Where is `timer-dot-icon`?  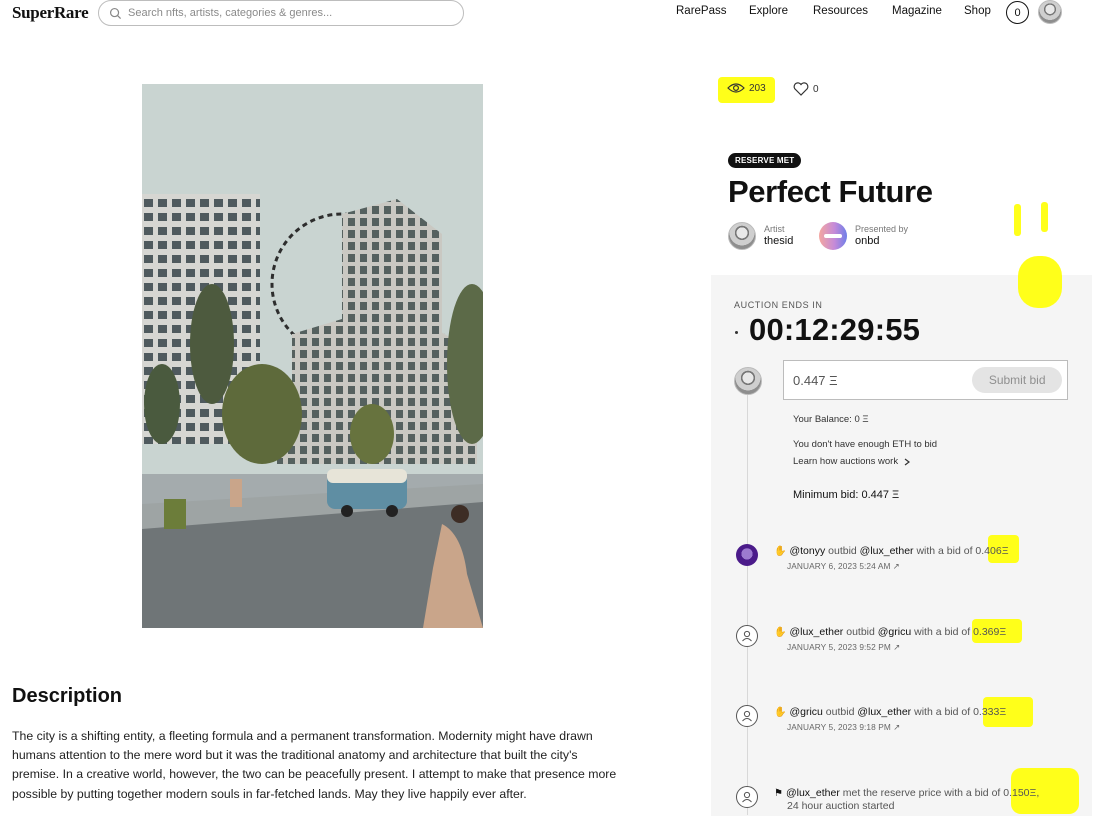 timer-dot-icon is located at coordinates (736, 332).